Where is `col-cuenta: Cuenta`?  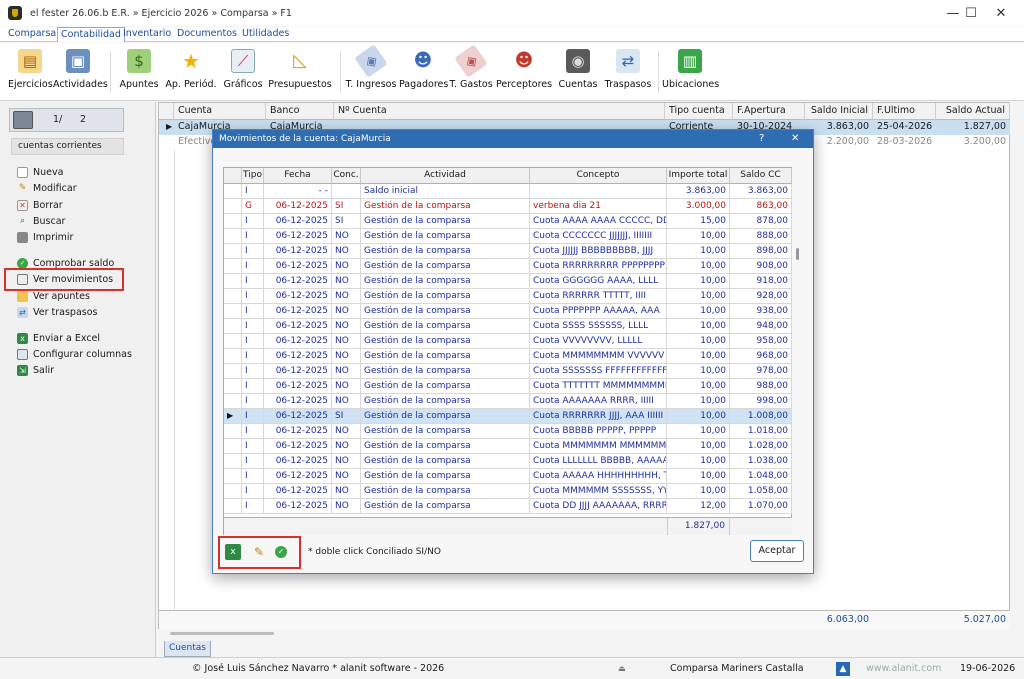 col-cuenta: Cuenta is located at coordinates (220, 111).